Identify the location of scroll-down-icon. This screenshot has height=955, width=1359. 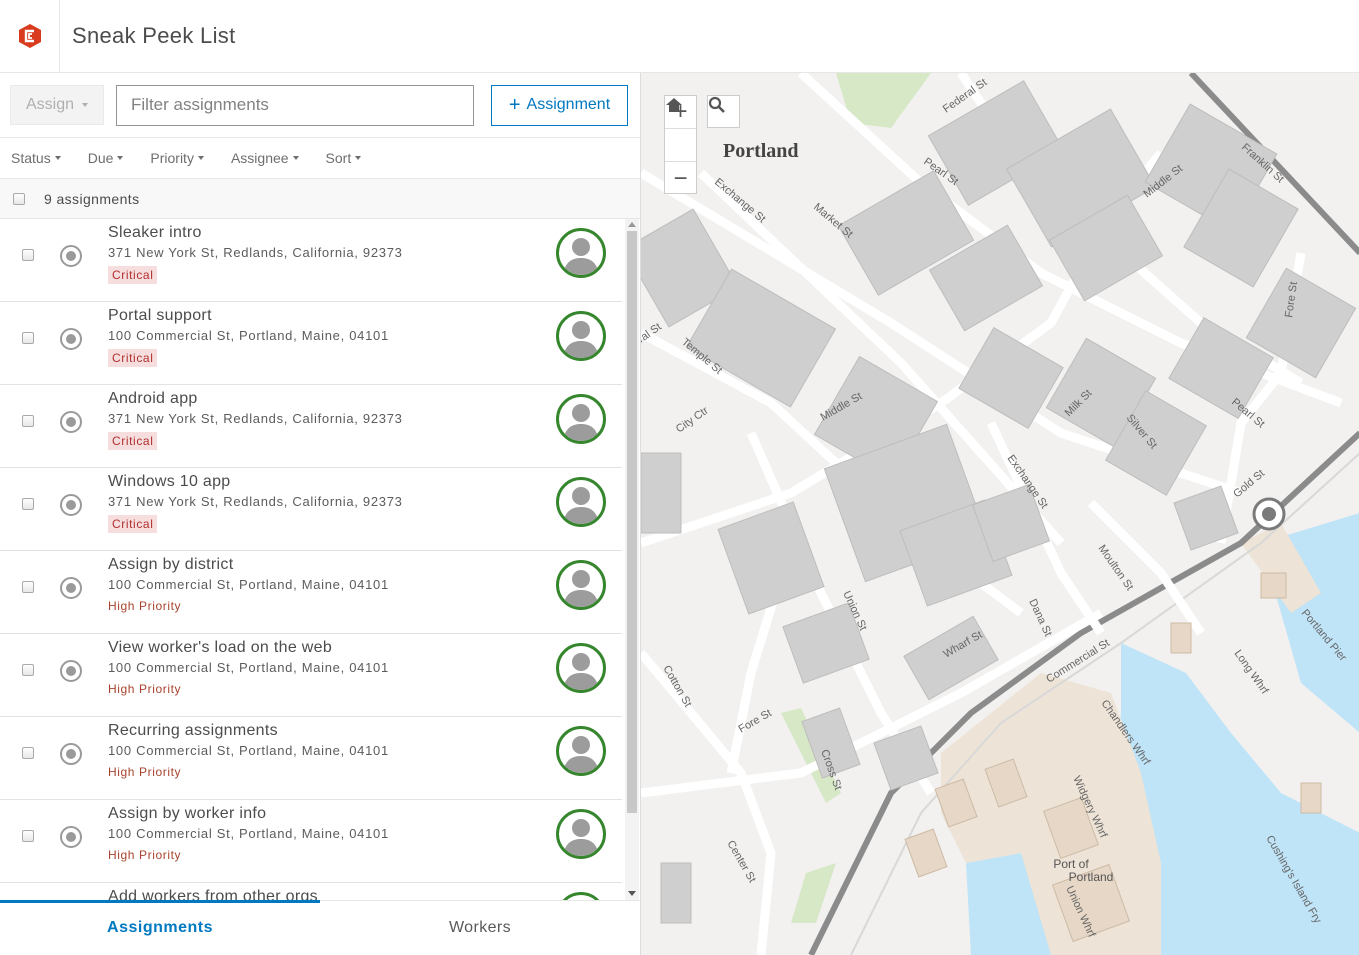
(632, 893).